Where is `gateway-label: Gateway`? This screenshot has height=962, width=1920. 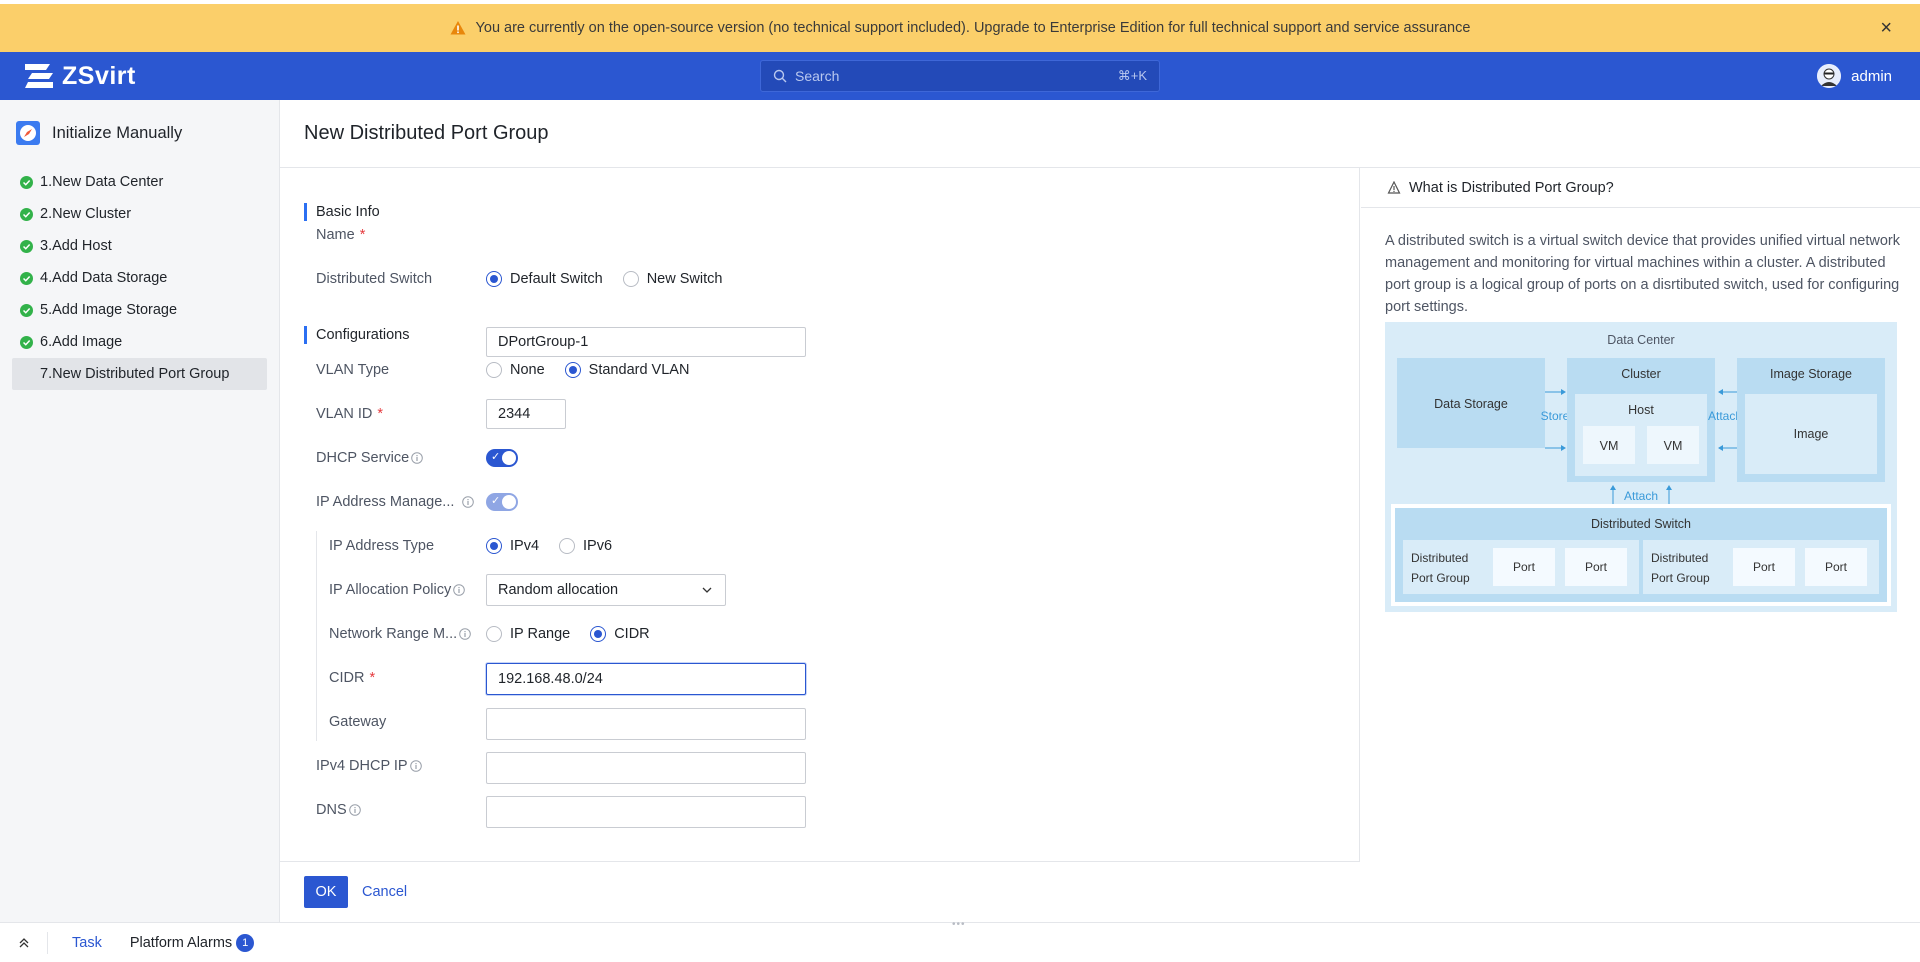
gateway-label: Gateway is located at coordinates (358, 722).